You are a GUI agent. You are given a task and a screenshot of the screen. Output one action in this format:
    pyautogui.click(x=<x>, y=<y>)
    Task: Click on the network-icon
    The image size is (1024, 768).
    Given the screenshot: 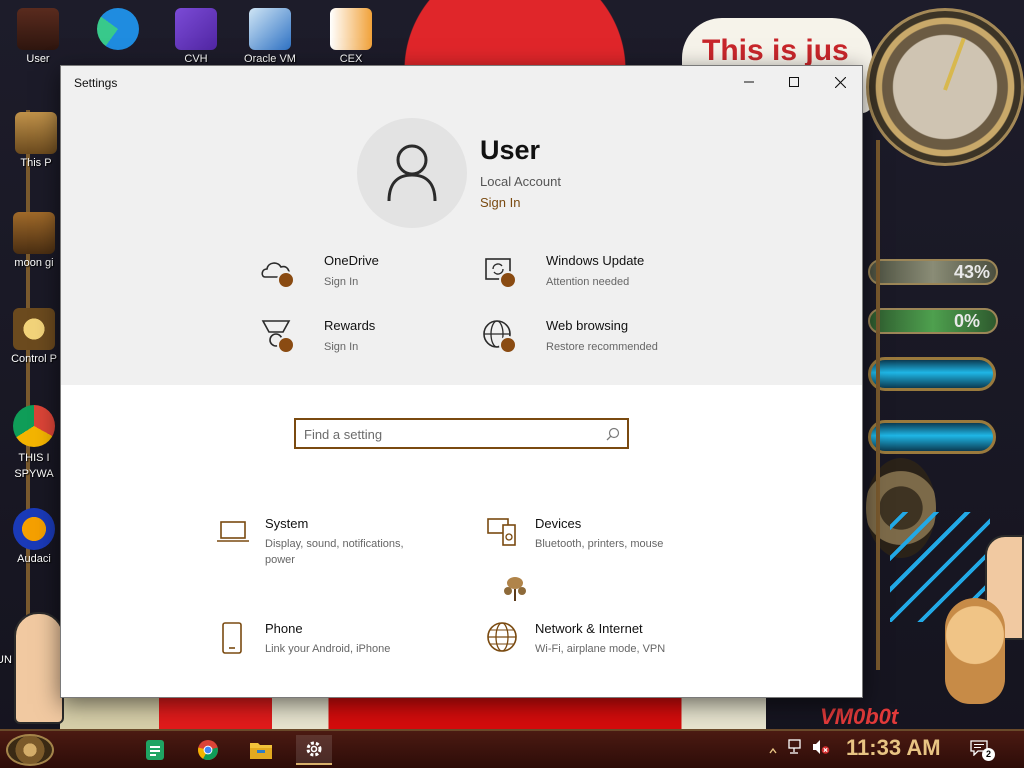 What is the action you would take?
    pyautogui.click(x=797, y=747)
    